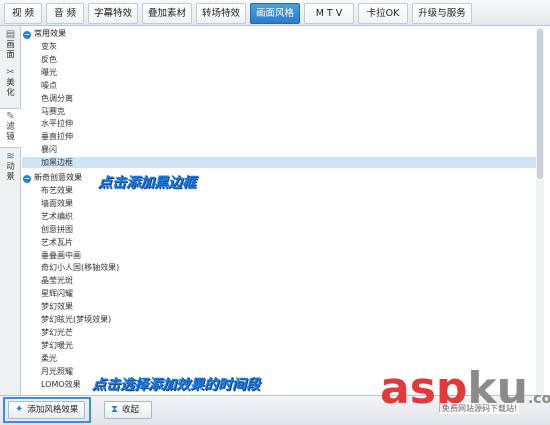 The width and height of the screenshot is (550, 425). Describe the element at coordinates (10, 83) in the screenshot. I see `sidebar-label: 美` at that location.